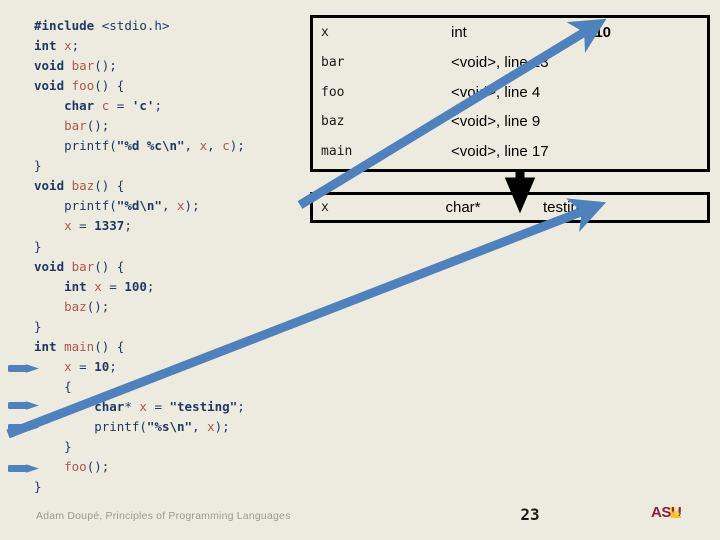  I want to click on table-row: main <void>, line 17, so click(510, 152).